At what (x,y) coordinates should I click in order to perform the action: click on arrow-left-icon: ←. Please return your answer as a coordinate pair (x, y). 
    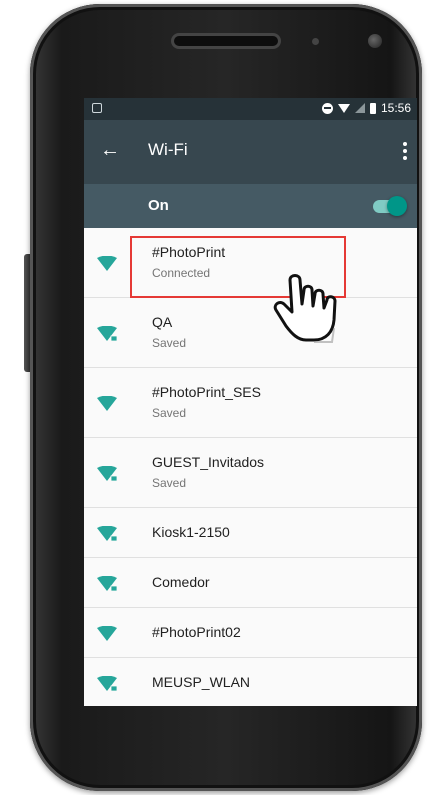
    Looking at the image, I should click on (110, 150).